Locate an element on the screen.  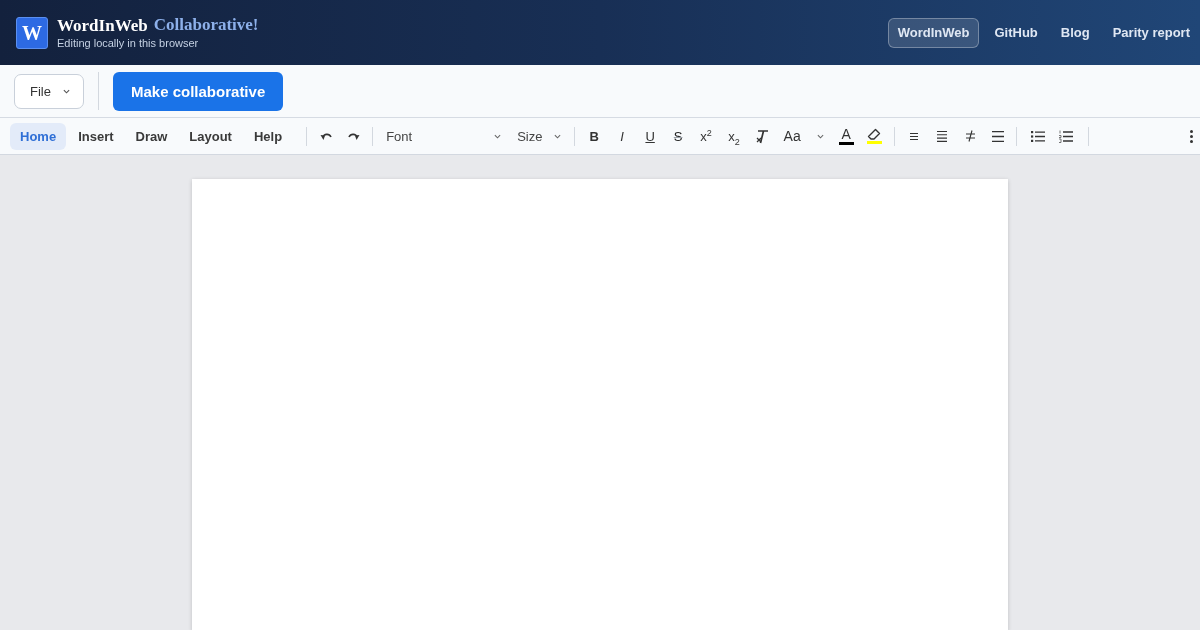
bulleted-list-icon is located at coordinates (1038, 136).